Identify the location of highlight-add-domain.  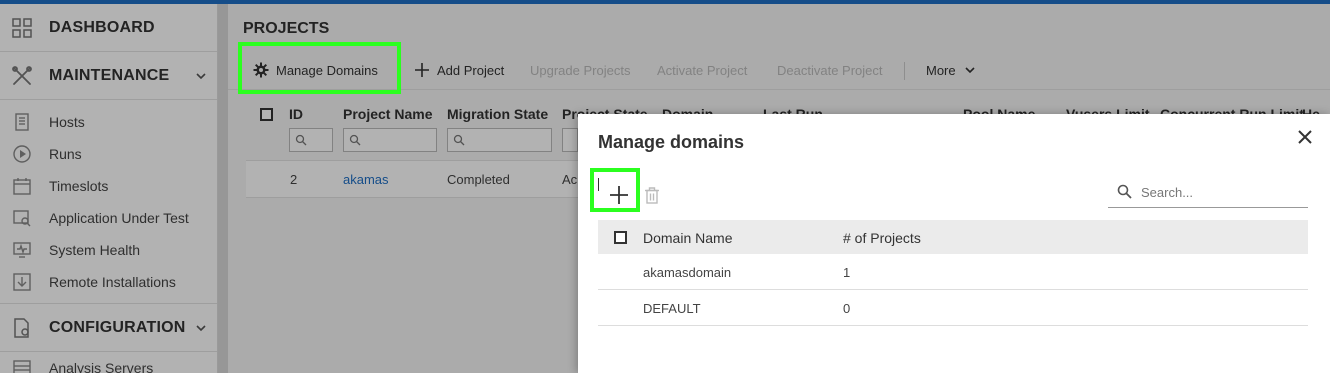
(615, 190).